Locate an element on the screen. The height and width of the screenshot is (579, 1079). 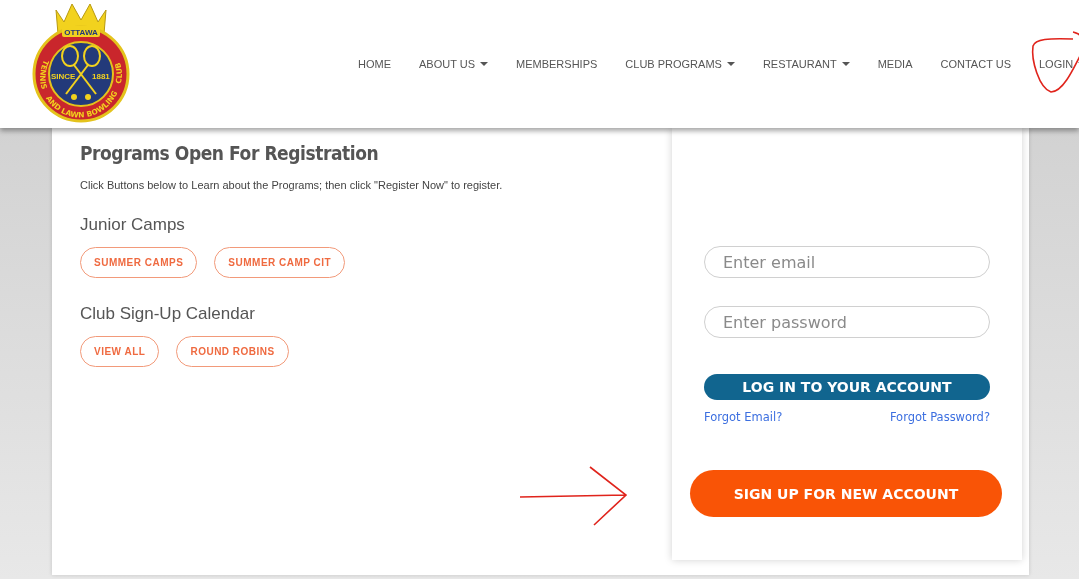
section-title: Programs Open For Registration is located at coordinates (230, 153).